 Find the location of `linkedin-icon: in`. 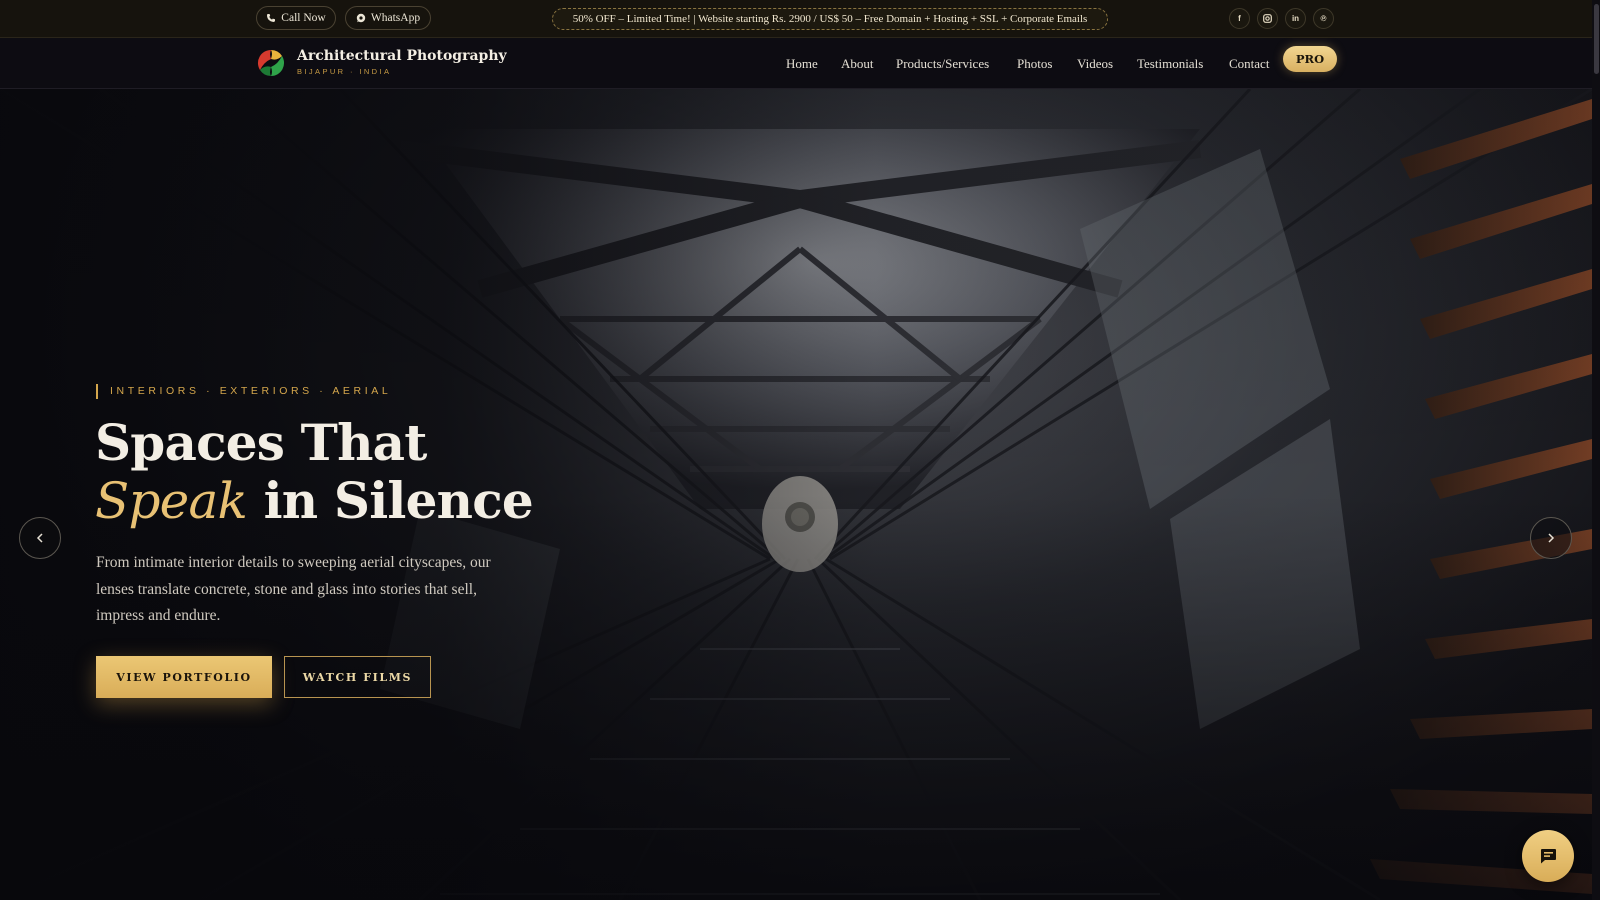

linkedin-icon: in is located at coordinates (1295, 18).